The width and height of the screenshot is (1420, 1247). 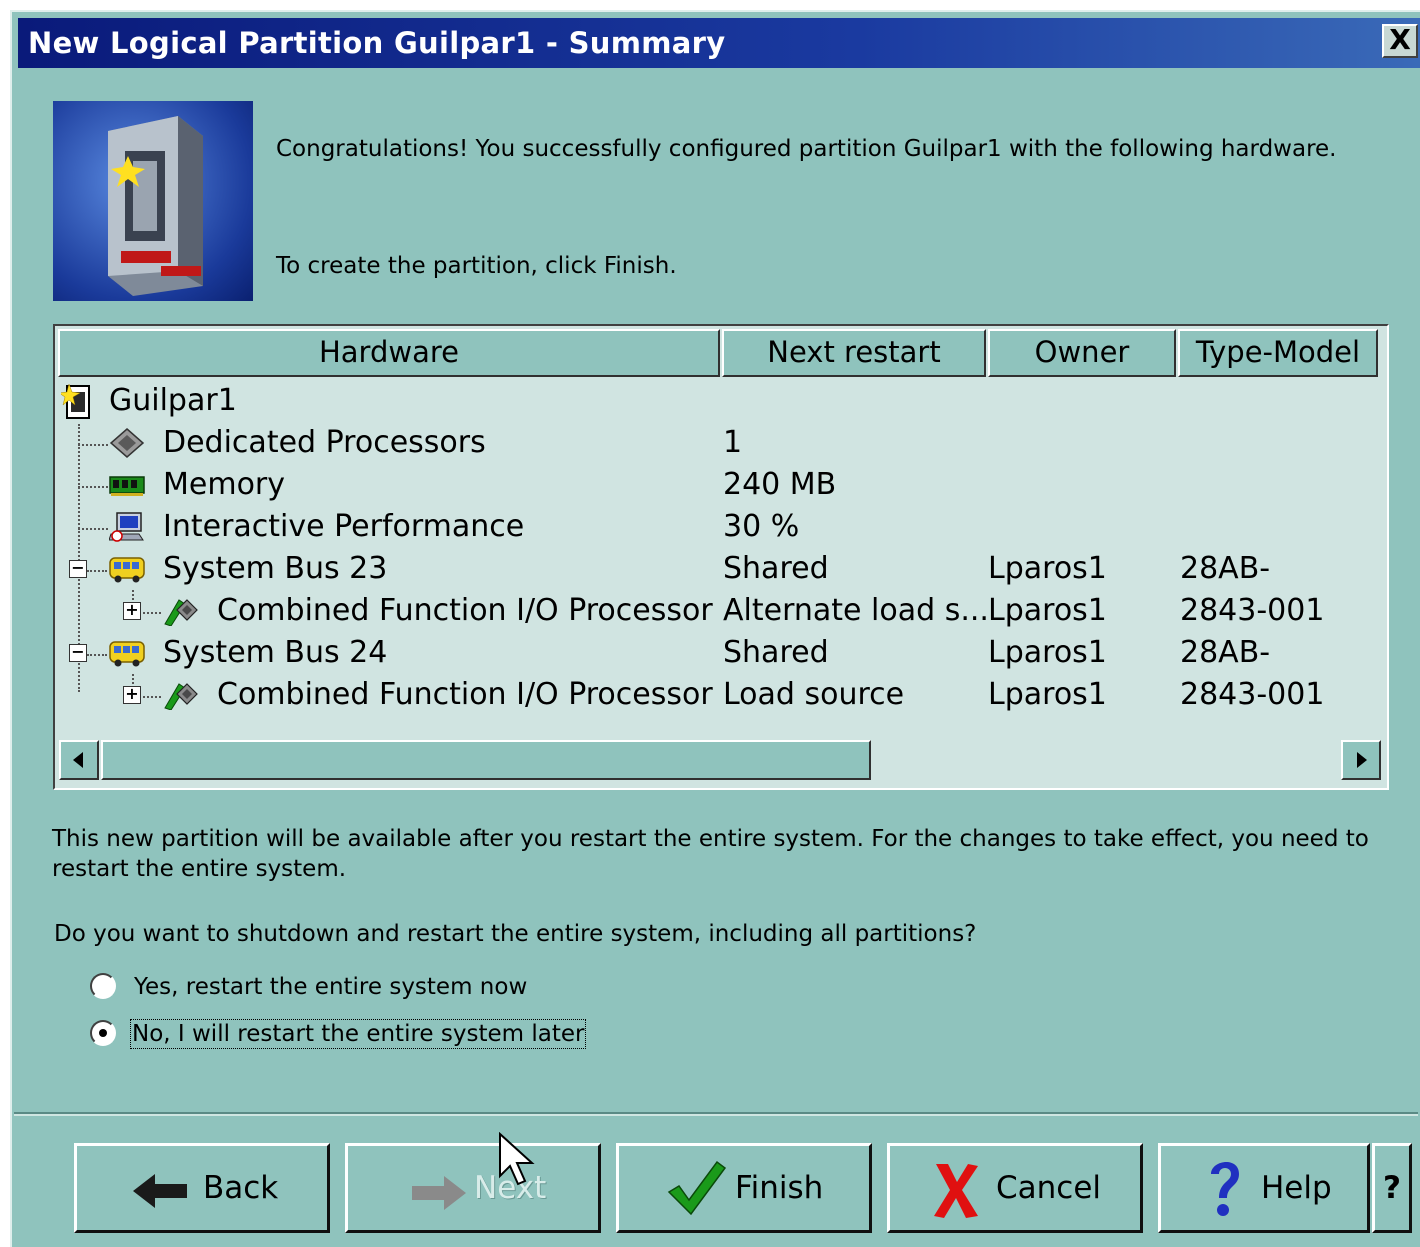 I want to click on tree-row-partition: Guilpar1, so click(x=721, y=401).